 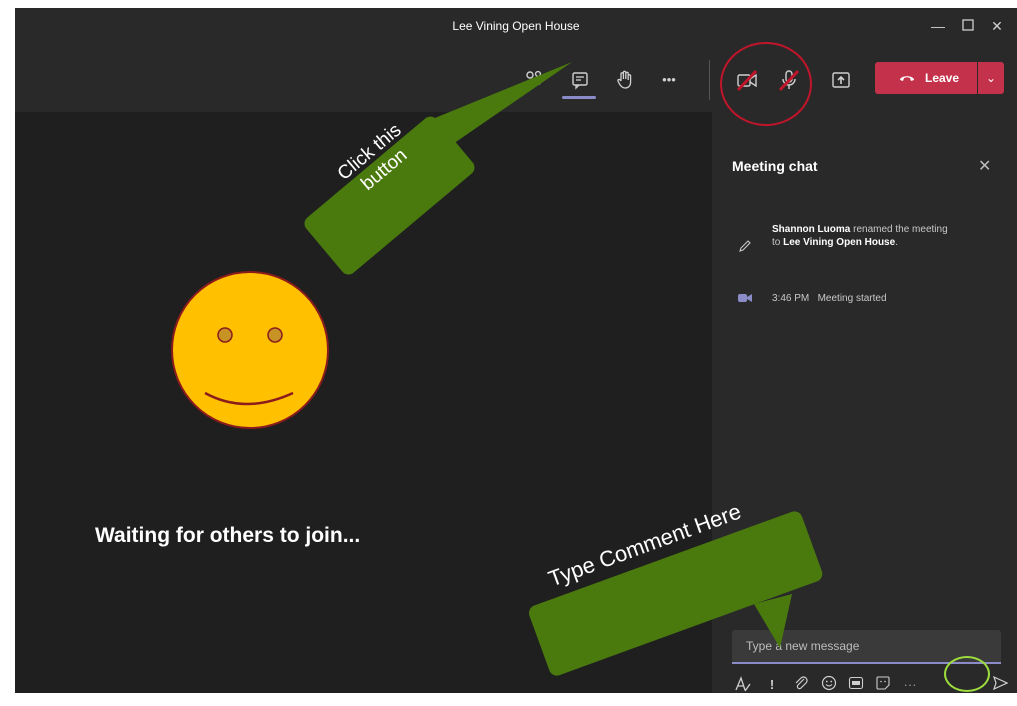 What do you see at coordinates (883, 684) in the screenshot?
I see `sticker-icon` at bounding box center [883, 684].